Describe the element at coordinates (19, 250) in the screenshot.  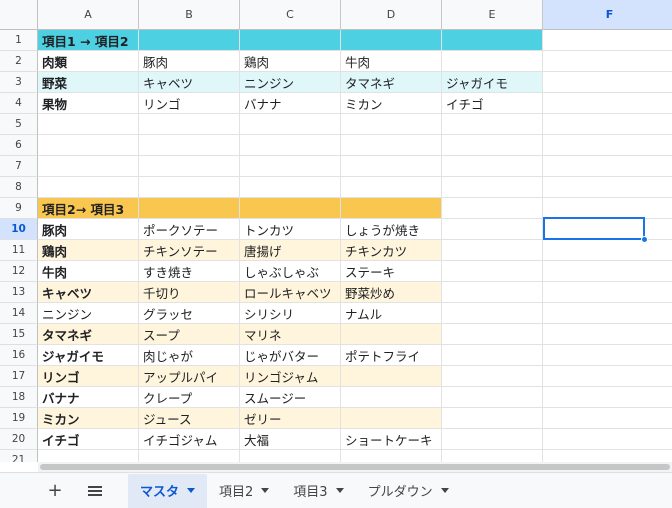
I see `row-header-11: 11` at that location.